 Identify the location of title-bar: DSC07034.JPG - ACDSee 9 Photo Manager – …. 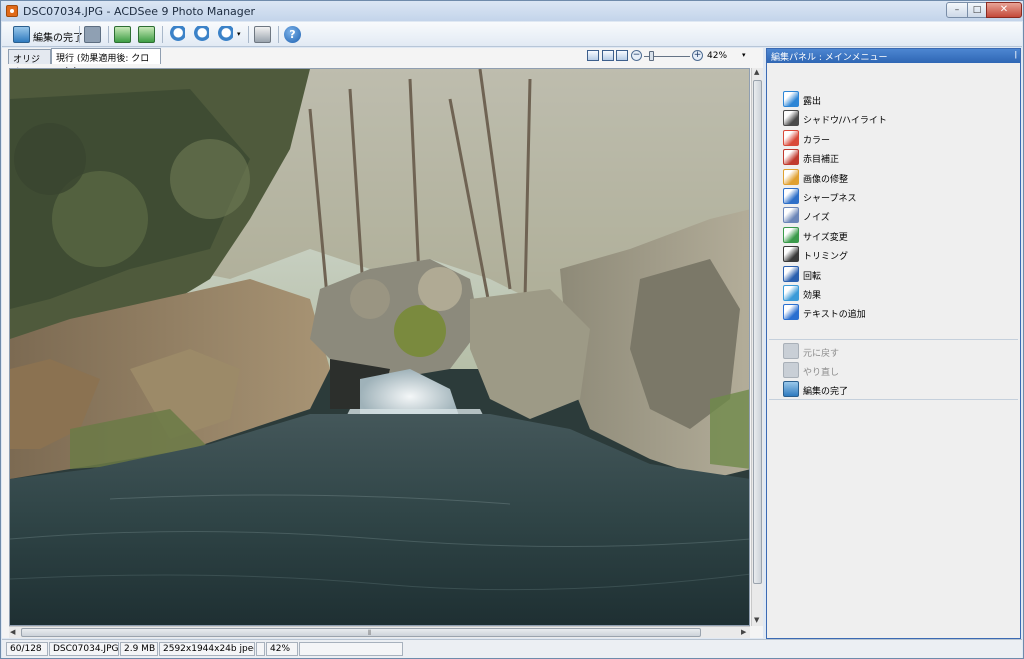
(512, 11).